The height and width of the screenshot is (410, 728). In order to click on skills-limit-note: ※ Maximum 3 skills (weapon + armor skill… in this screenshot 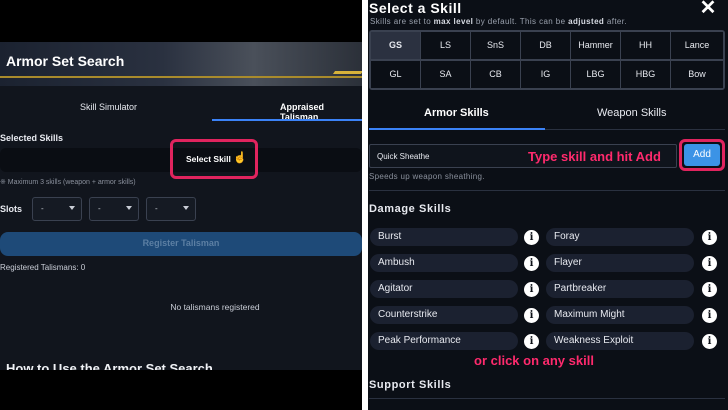, I will do `click(68, 182)`.